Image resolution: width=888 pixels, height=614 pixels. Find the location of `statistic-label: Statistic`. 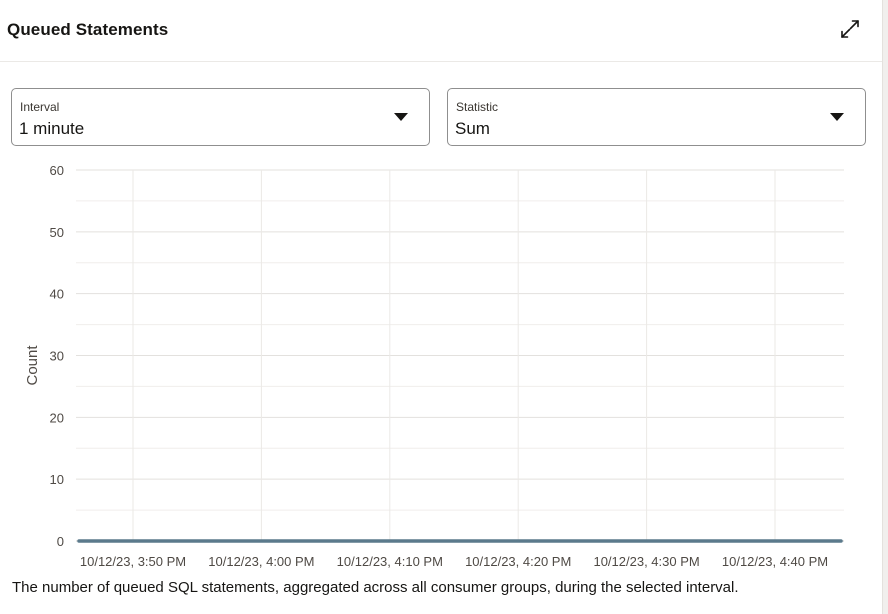

statistic-label: Statistic is located at coordinates (477, 107).